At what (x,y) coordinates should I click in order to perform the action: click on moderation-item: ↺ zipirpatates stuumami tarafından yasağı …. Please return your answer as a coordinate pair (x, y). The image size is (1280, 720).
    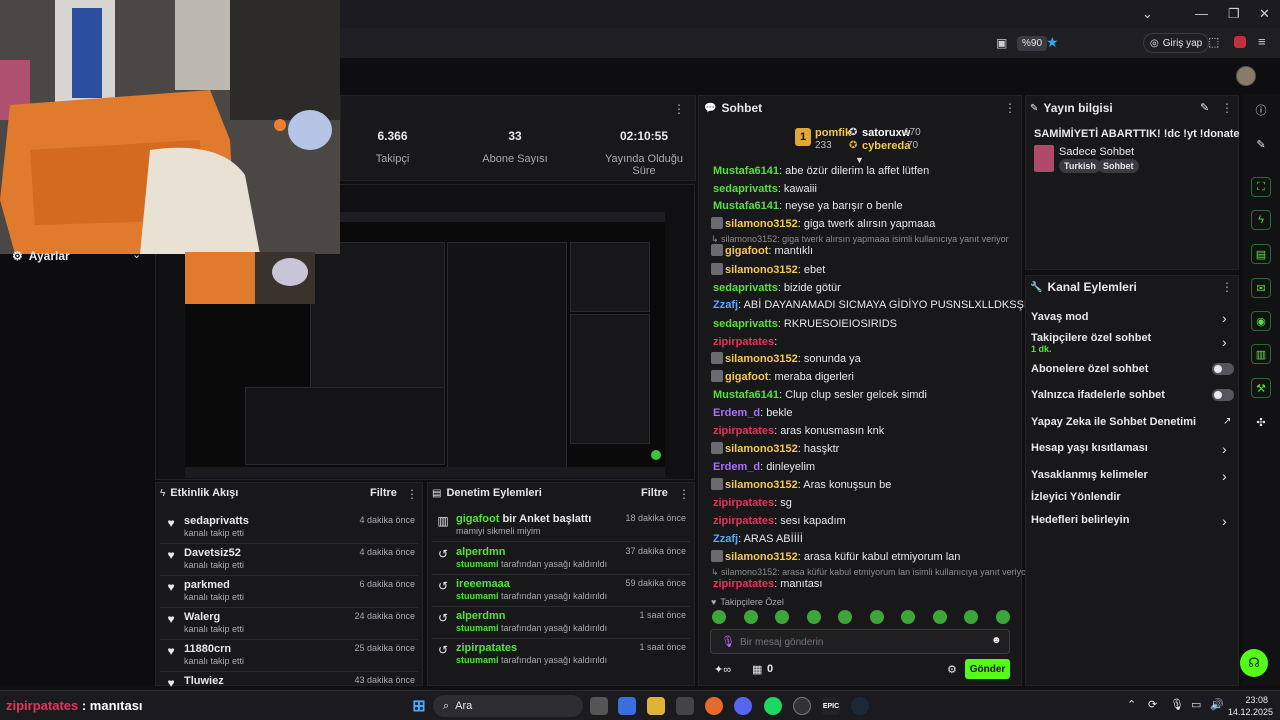
    Looking at the image, I should click on (562, 654).